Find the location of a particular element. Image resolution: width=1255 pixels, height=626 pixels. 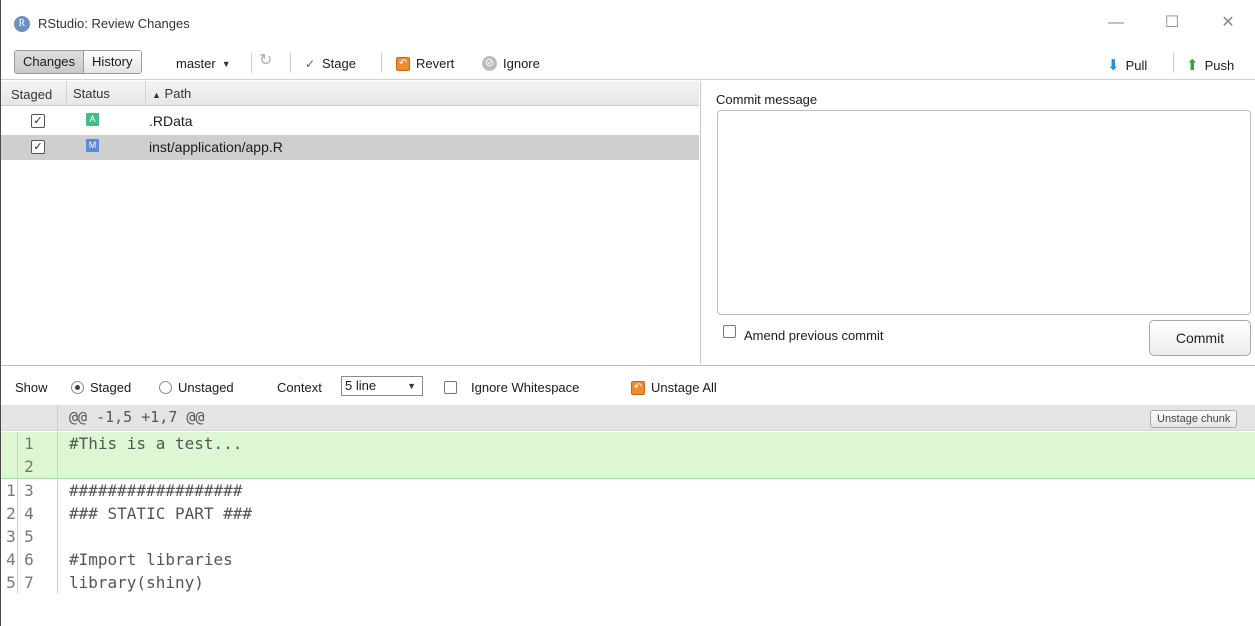

branch-dropdown: master ▼ is located at coordinates (203, 63).